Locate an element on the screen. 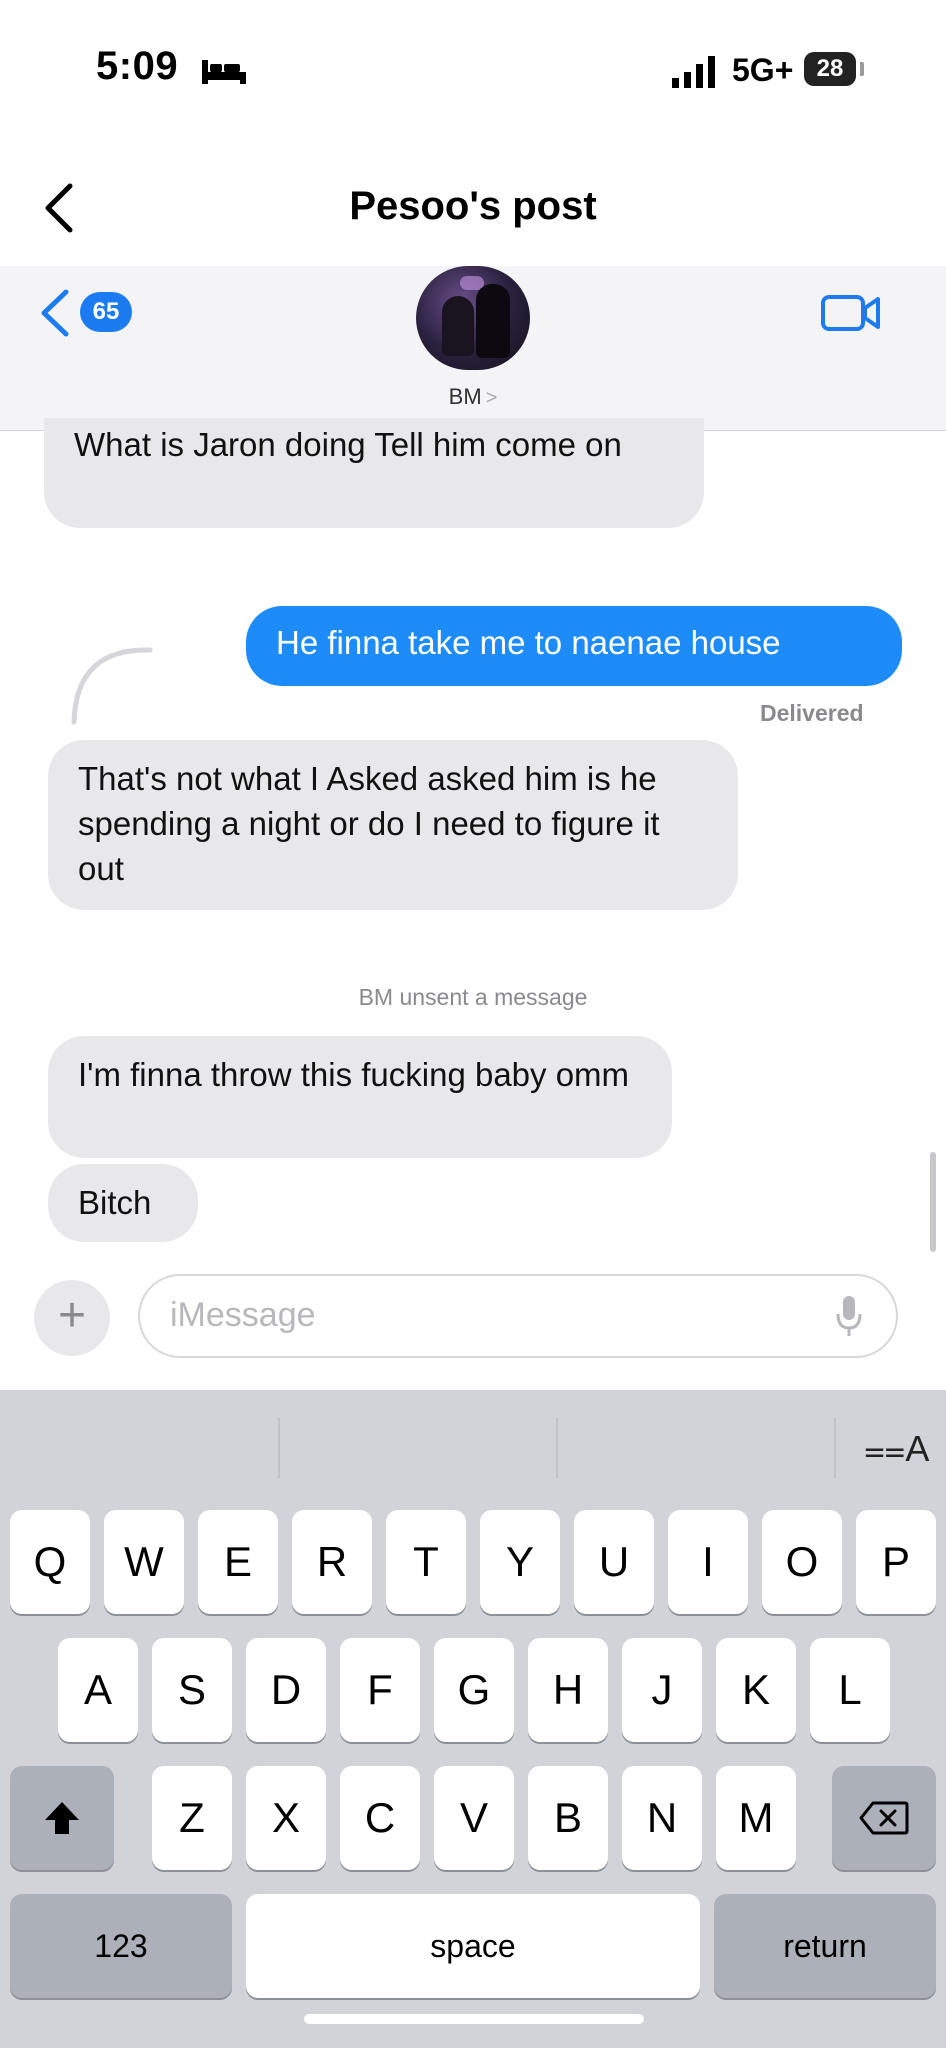  key-l: L is located at coordinates (850, 1690).